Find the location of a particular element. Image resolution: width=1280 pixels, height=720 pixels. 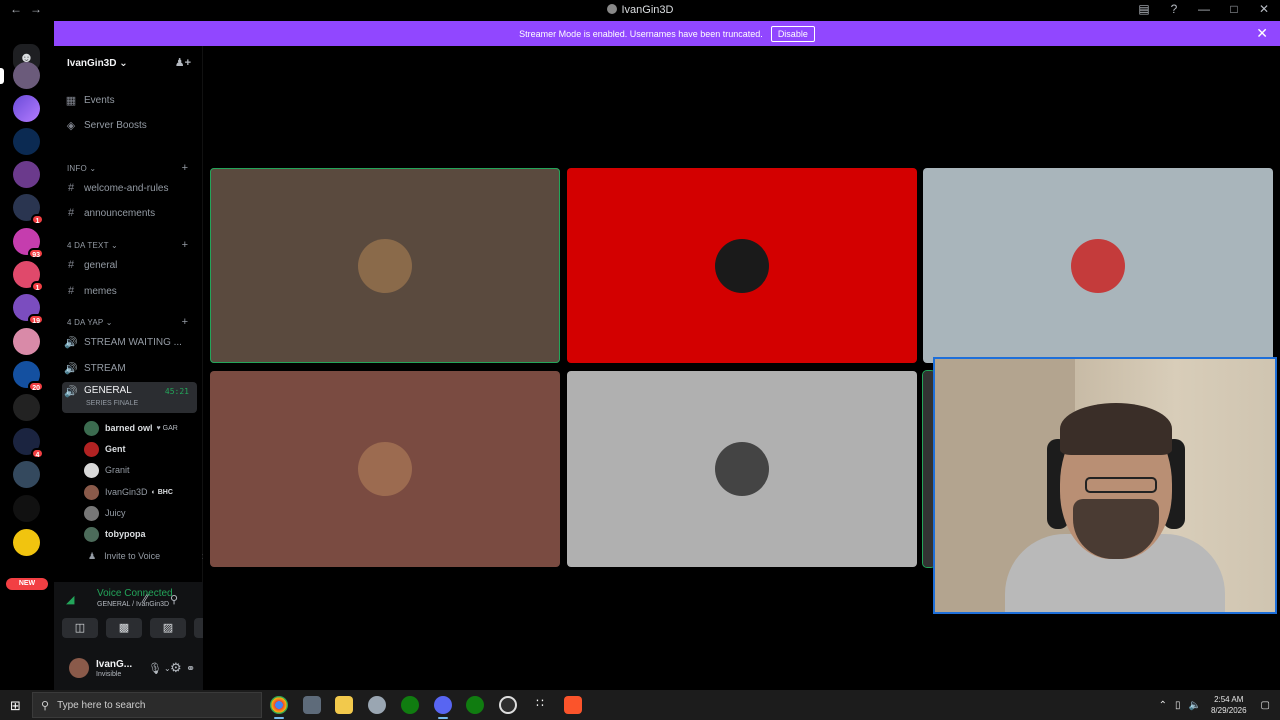

calculator-icon is located at coordinates (312, 705).